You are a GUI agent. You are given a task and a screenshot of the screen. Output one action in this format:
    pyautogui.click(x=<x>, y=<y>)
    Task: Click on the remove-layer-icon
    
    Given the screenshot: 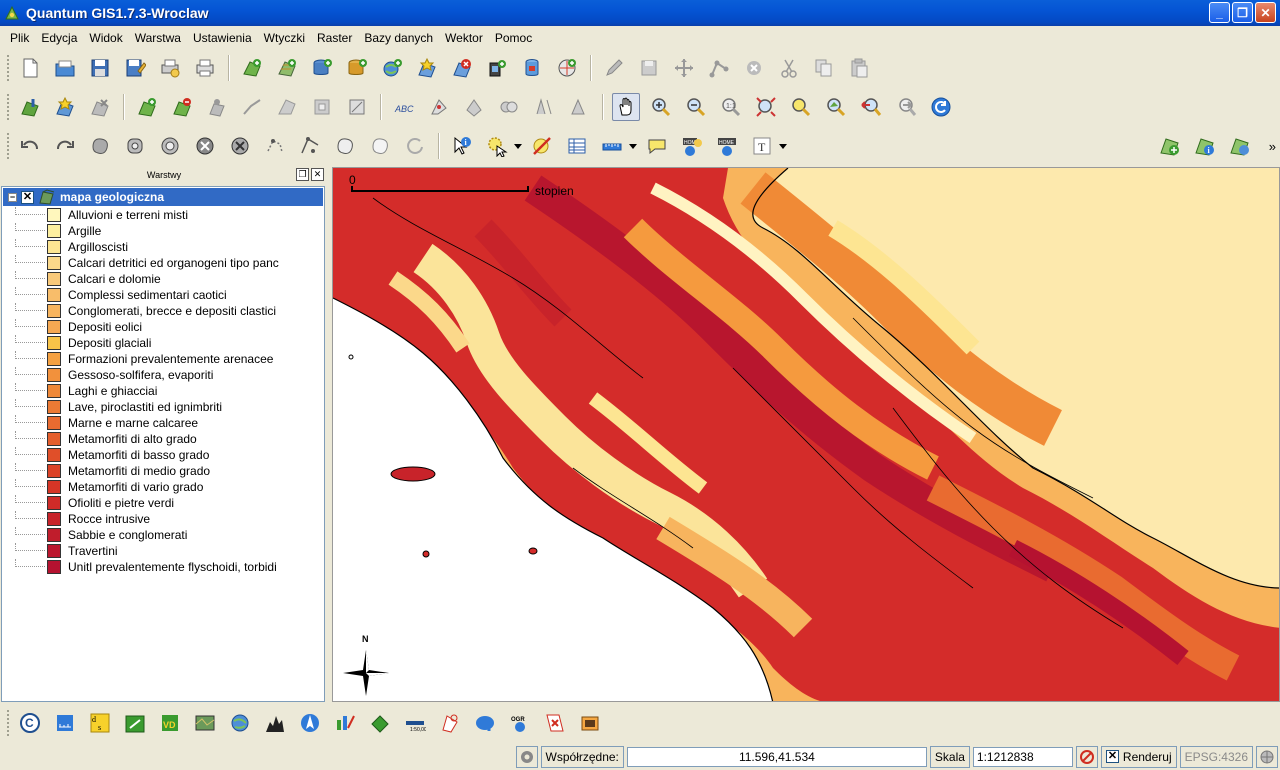 What is the action you would take?
    pyautogui.click(x=462, y=68)
    